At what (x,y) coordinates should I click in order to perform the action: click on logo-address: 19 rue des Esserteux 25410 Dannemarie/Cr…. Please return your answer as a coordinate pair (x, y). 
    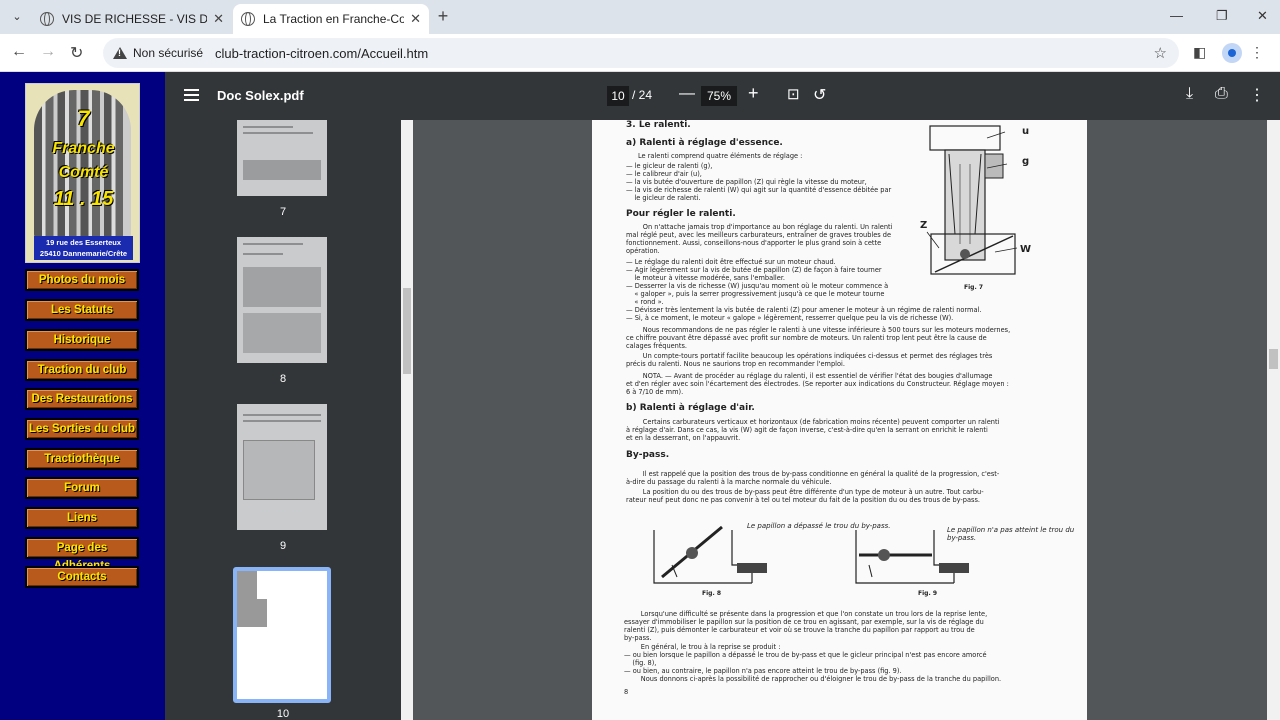
    Looking at the image, I should click on (83, 248).